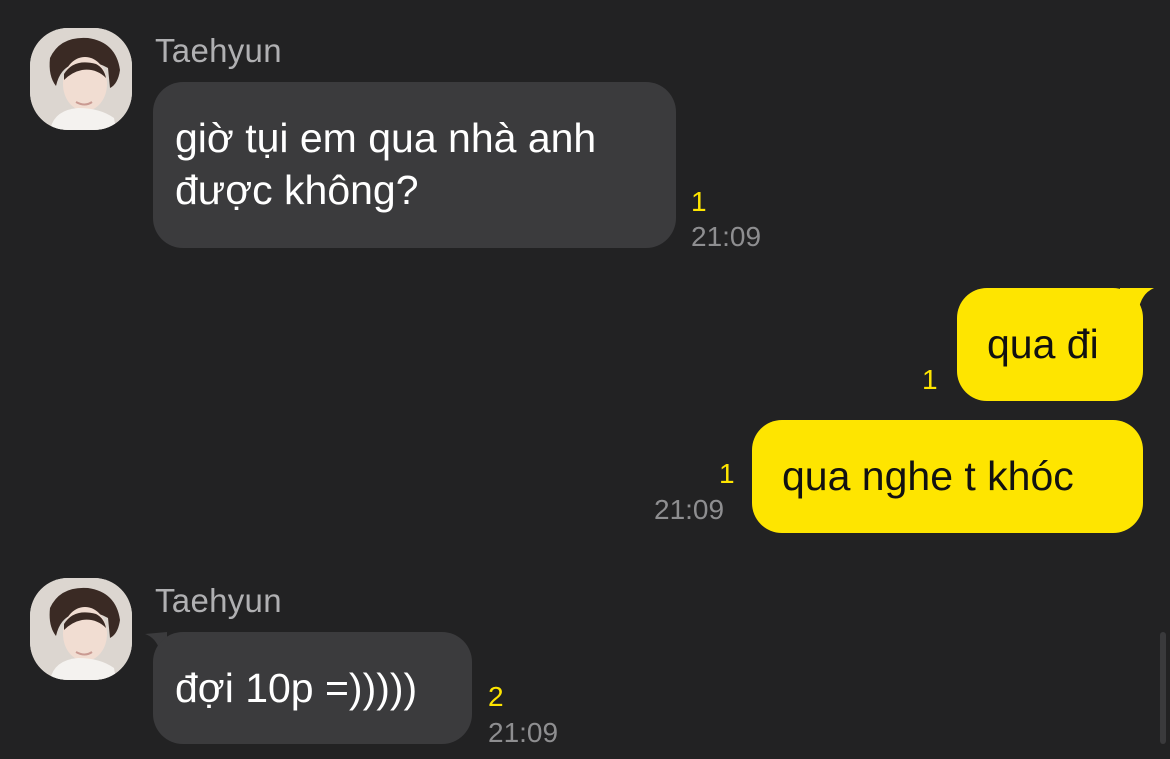 This screenshot has width=1170, height=759. What do you see at coordinates (296, 688) in the screenshot?
I see `message-text: đợi 10p =)))))` at bounding box center [296, 688].